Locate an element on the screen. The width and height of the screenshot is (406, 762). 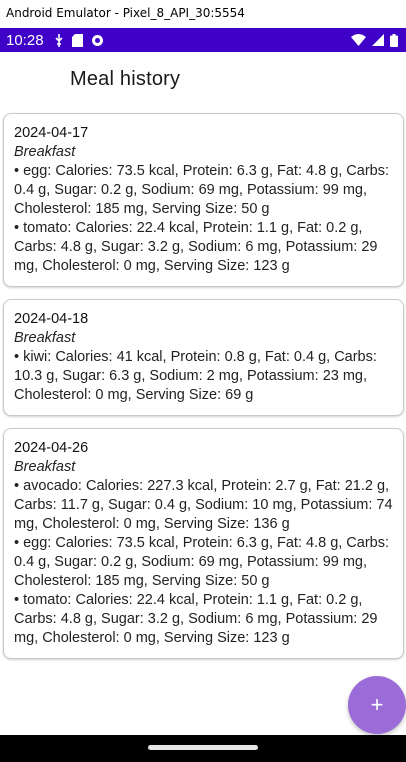
add-icon: + is located at coordinates (377, 704).